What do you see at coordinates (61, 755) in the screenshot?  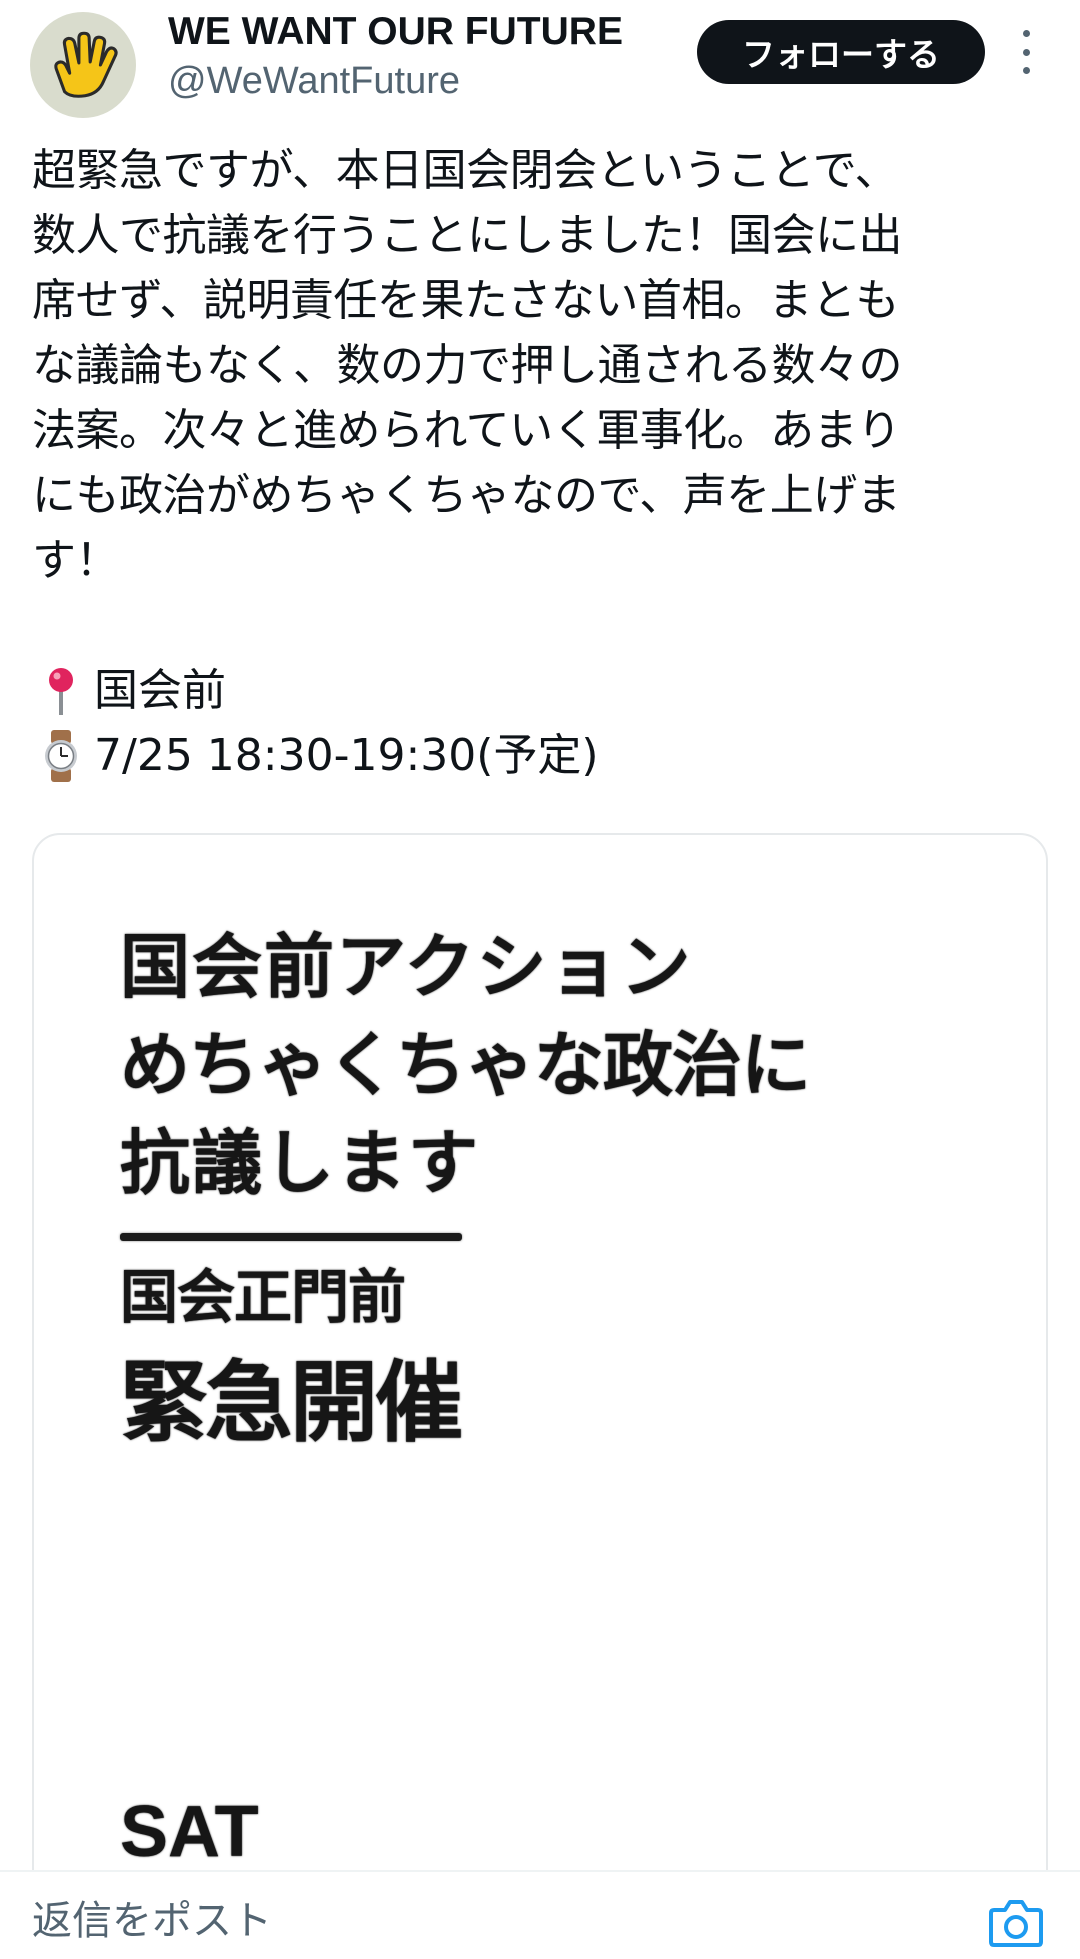 I see `watch-icon` at bounding box center [61, 755].